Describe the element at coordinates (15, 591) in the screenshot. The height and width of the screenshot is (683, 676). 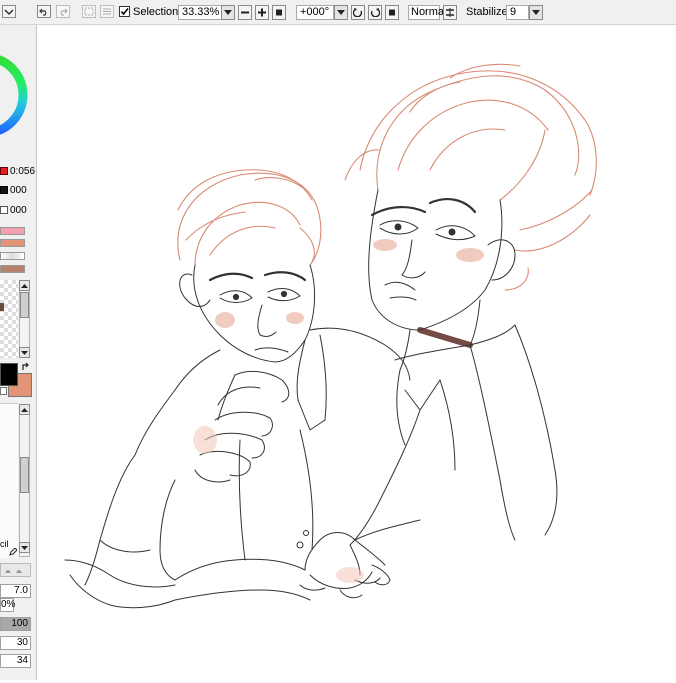
I see `brush-size-field: 7.0` at that location.